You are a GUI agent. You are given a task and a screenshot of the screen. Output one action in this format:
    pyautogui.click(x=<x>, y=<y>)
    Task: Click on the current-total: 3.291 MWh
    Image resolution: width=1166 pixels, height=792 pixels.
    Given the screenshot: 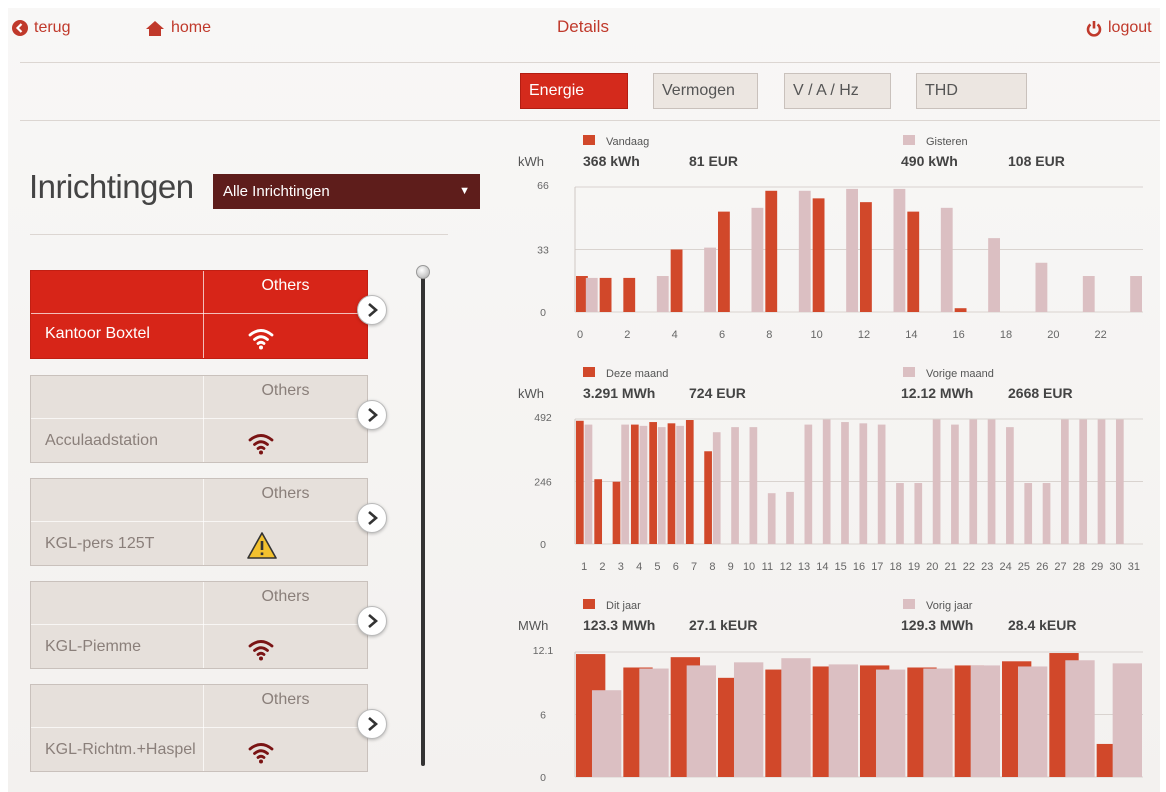 What is the action you would take?
    pyautogui.click(x=619, y=393)
    